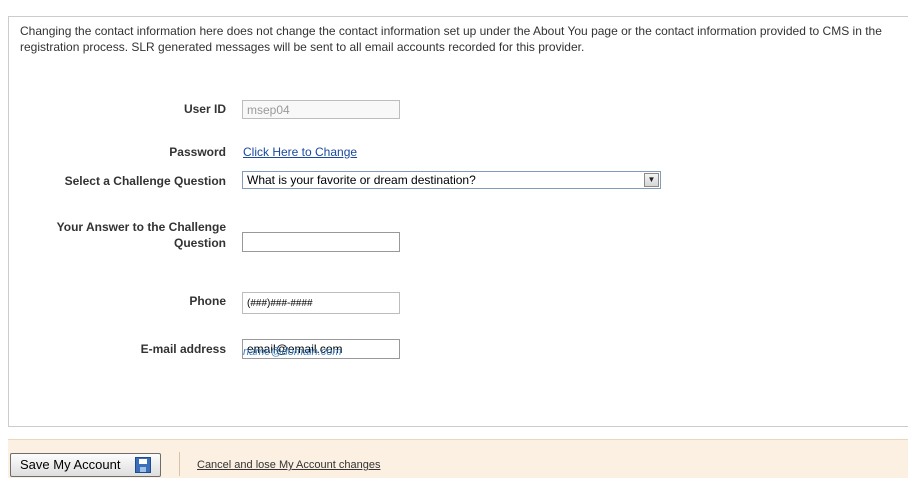 Image resolution: width=908 pixels, height=478 pixels. Describe the element at coordinates (145, 181) in the screenshot. I see `challenge-question-label: Select a Challenge Question` at that location.